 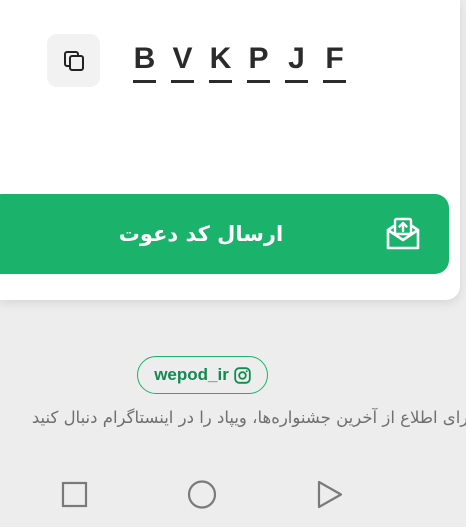 I want to click on instagram-icon, so click(x=242, y=375).